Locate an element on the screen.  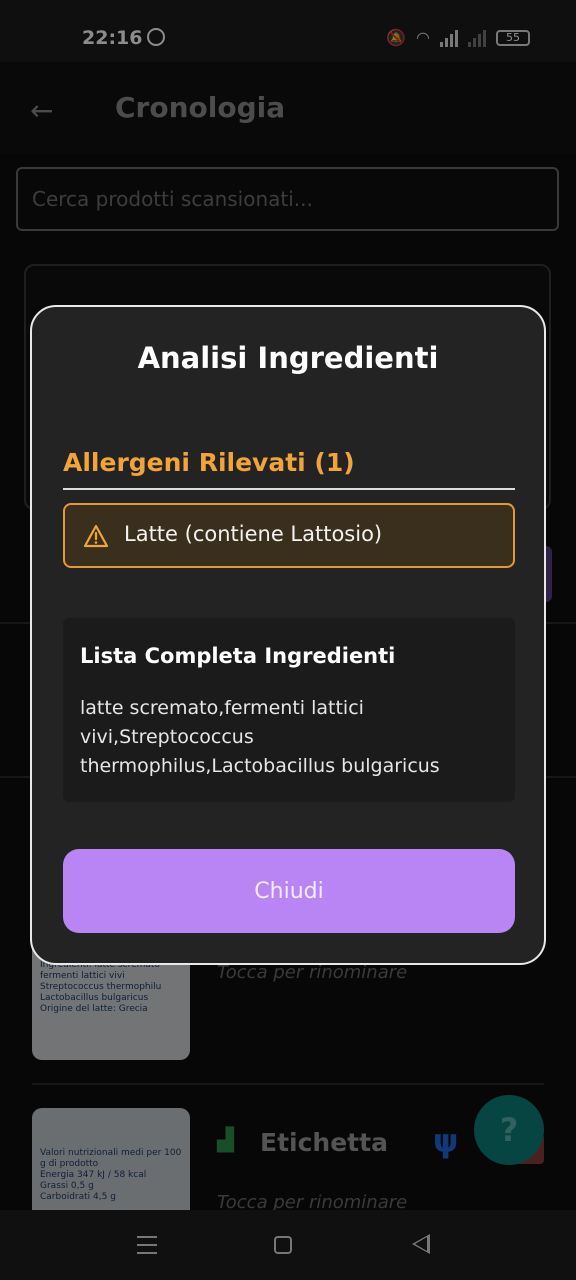
close-button: Chiudi is located at coordinates (289, 891).